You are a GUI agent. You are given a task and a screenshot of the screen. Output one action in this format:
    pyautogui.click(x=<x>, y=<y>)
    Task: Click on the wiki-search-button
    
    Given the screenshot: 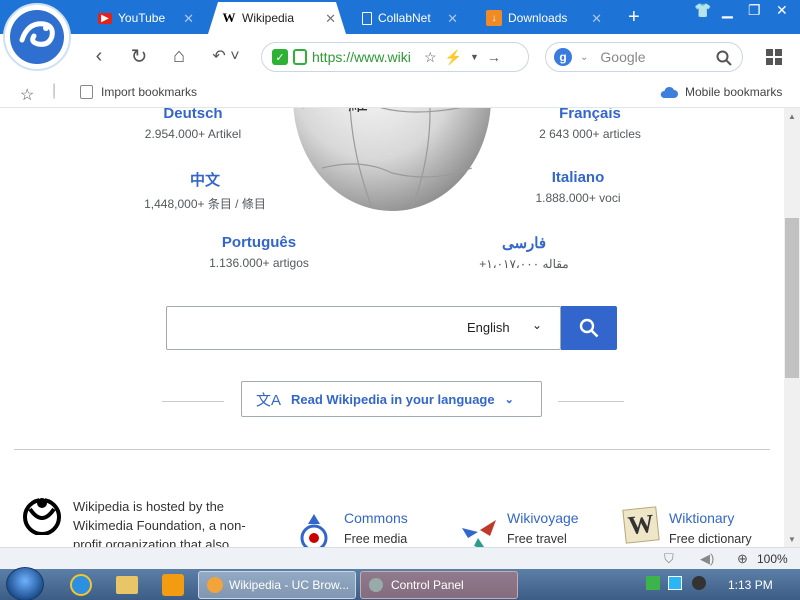 What is the action you would take?
    pyautogui.click(x=589, y=328)
    